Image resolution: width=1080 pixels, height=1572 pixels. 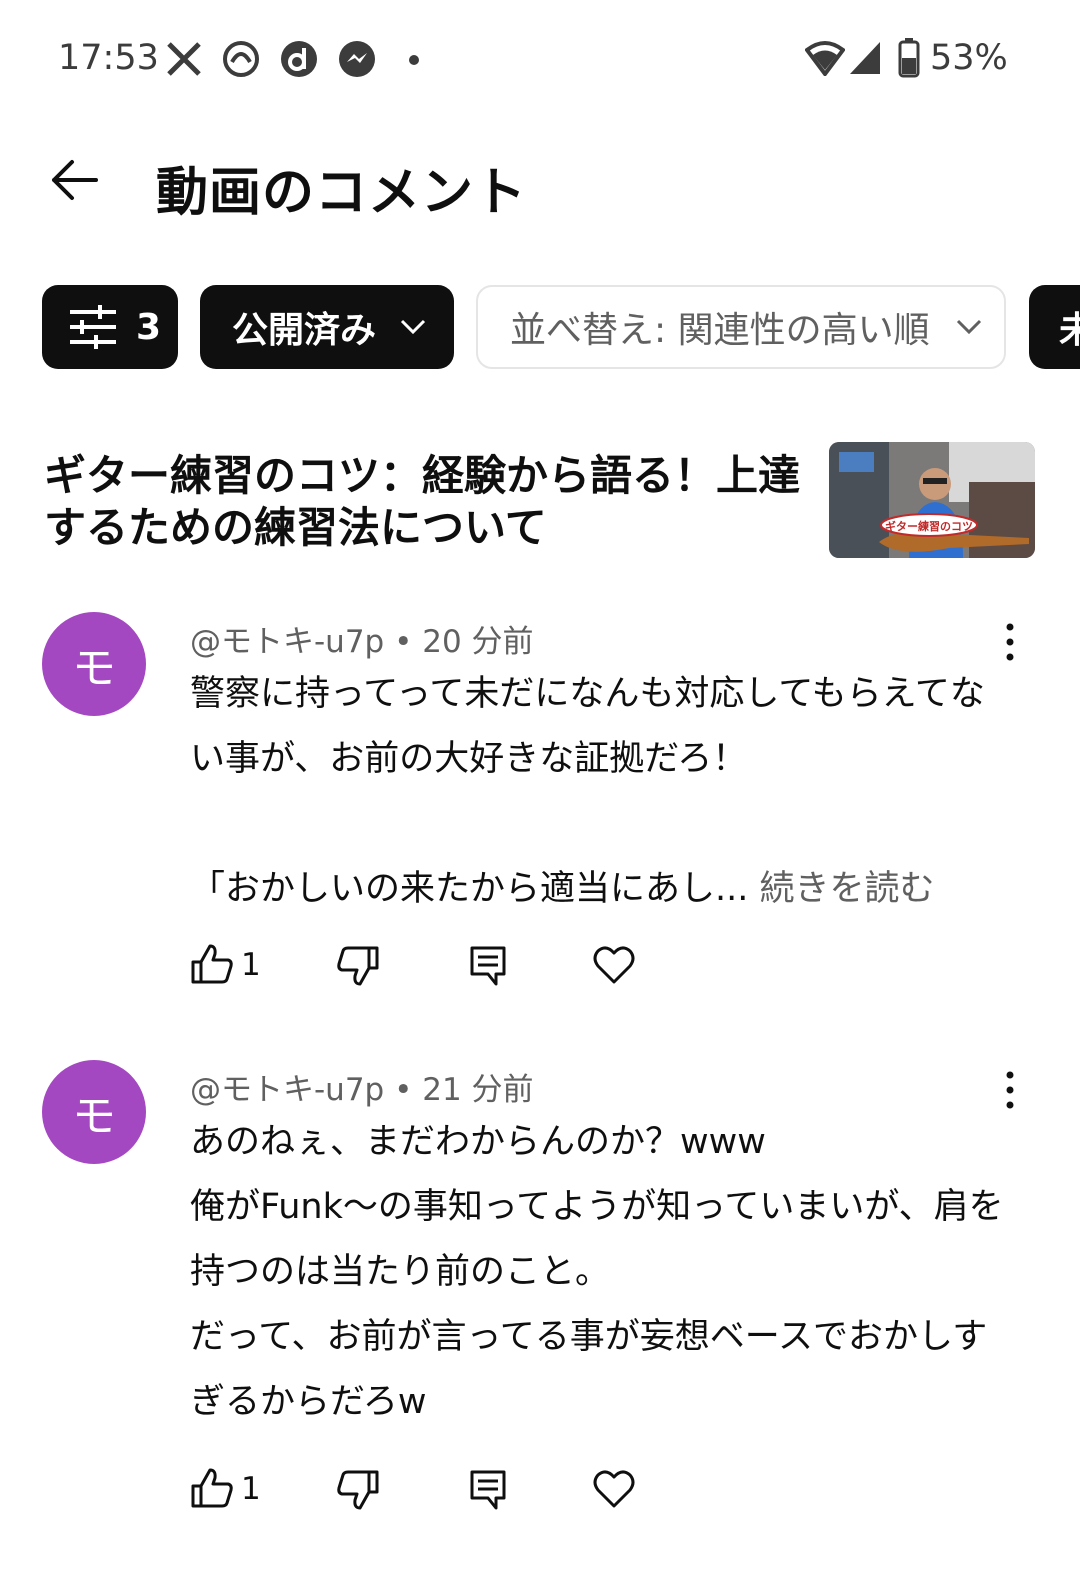 I want to click on sort-dropdown: 並べ替え: 関連性の高い順, so click(x=741, y=327).